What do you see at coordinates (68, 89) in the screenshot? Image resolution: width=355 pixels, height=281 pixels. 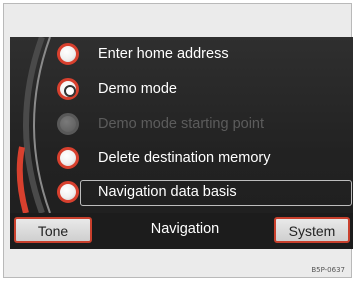 I see `radio-button-selected-icon` at bounding box center [68, 89].